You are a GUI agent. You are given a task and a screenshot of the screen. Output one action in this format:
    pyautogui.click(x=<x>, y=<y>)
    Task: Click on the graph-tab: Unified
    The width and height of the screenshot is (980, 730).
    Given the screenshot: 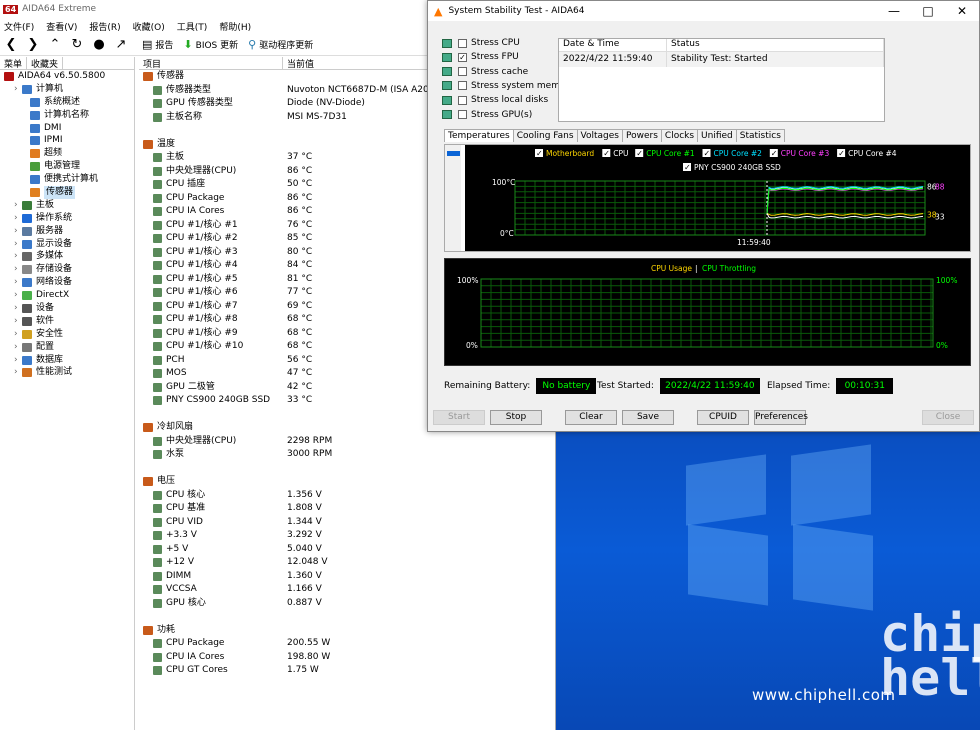 What is the action you would take?
    pyautogui.click(x=717, y=135)
    